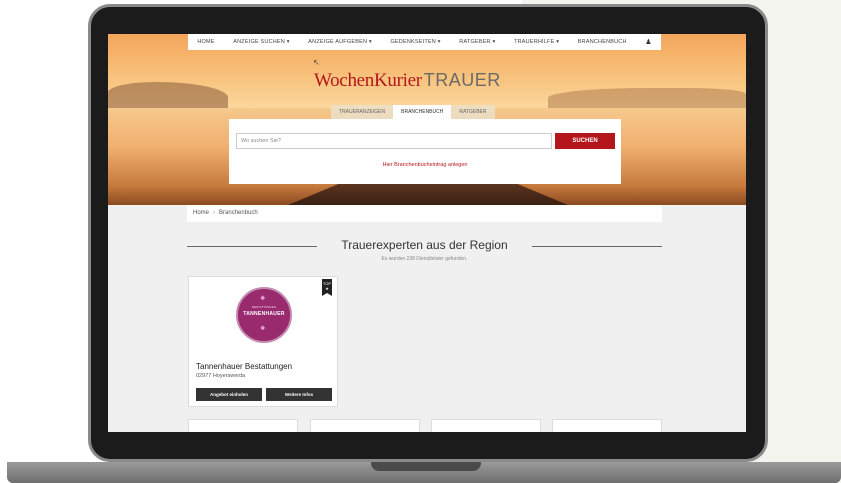 This screenshot has width=841, height=483. I want to click on section-title-text: Trauerexperten aus der Region, so click(424, 245).